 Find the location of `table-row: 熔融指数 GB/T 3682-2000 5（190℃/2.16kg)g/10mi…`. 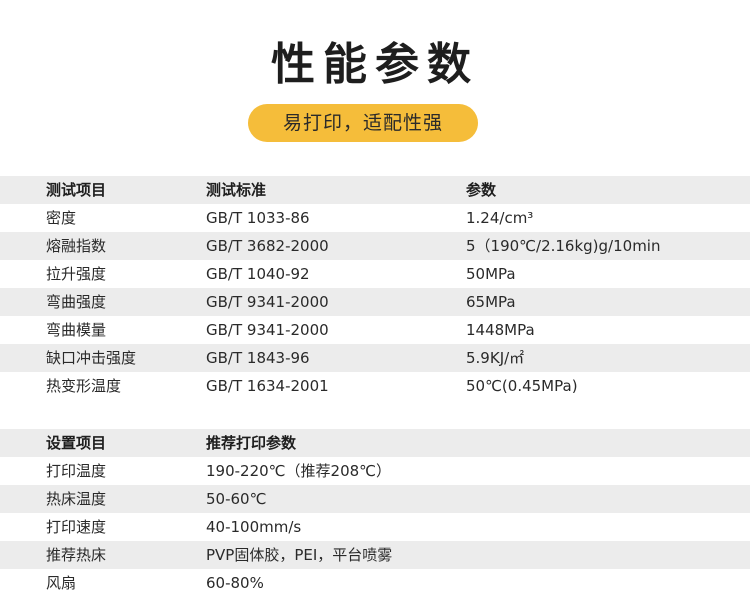

table-row: 熔融指数 GB/T 3682-2000 5（190℃/2.16kg)g/10mi… is located at coordinates (375, 246).